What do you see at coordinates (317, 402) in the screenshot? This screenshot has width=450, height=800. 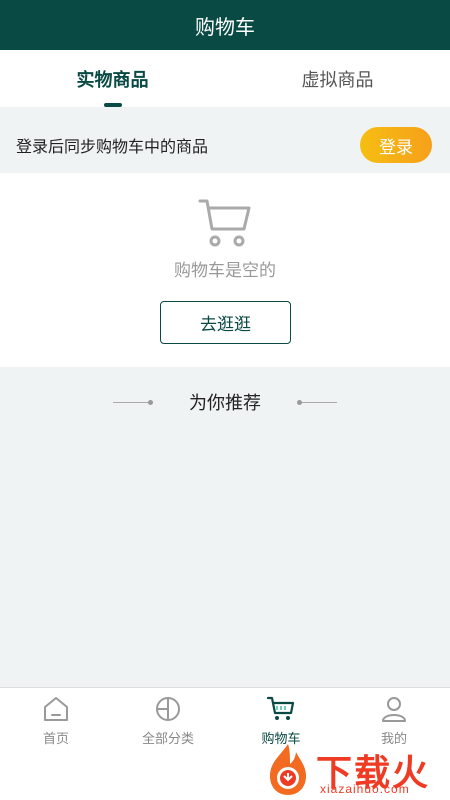 I see `divider-right` at bounding box center [317, 402].